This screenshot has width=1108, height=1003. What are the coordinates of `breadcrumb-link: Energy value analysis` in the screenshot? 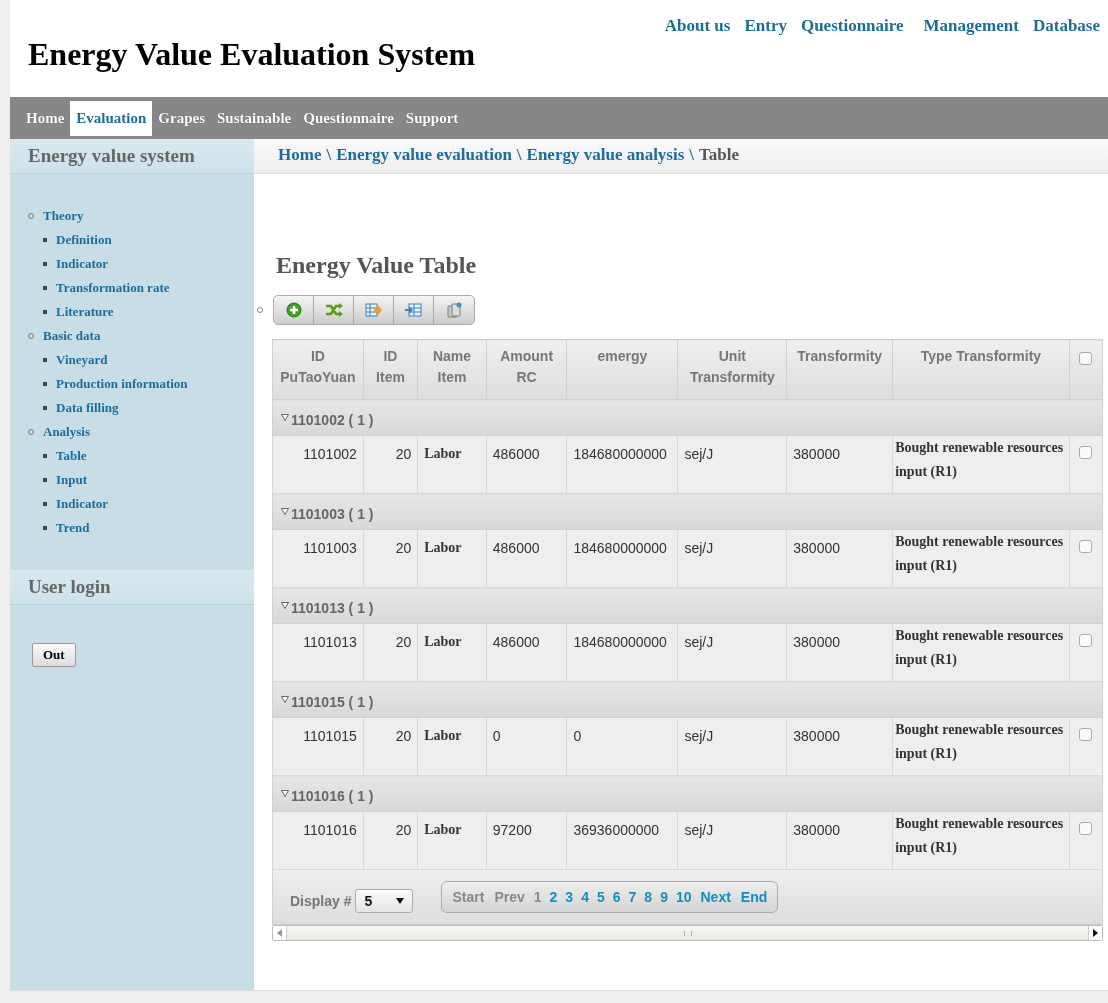 It's located at (605, 156).